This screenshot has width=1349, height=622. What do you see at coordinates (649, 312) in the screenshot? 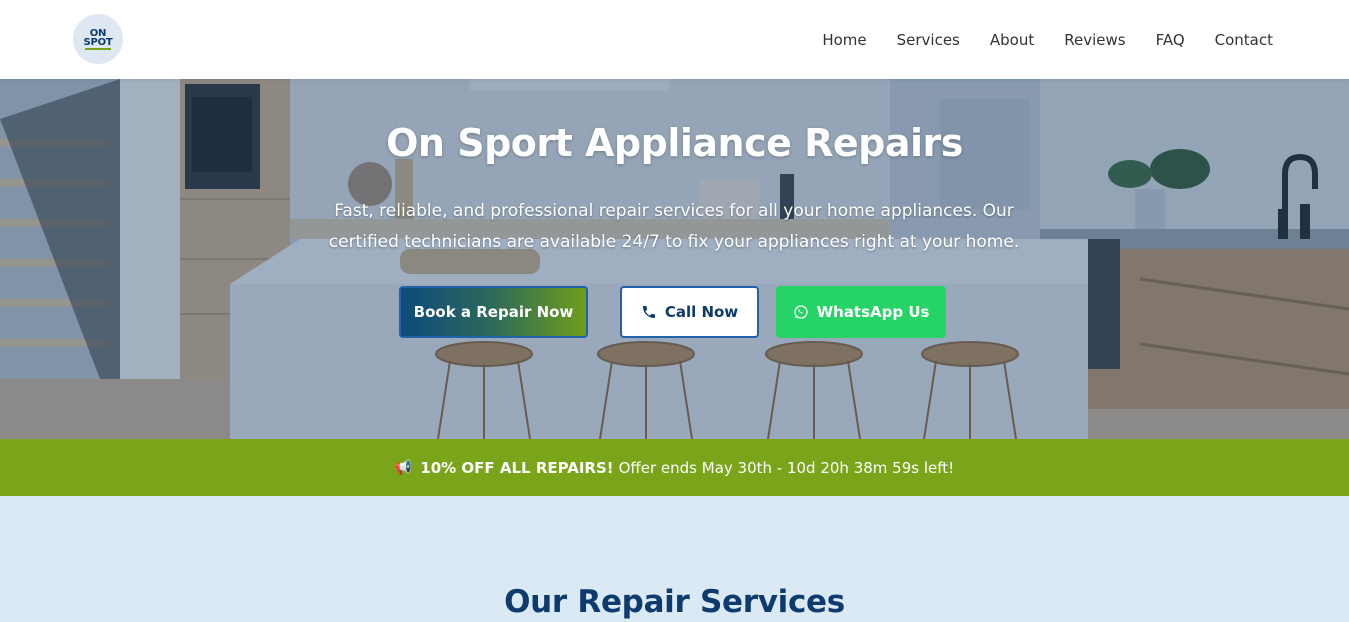
I see `phone-icon` at bounding box center [649, 312].